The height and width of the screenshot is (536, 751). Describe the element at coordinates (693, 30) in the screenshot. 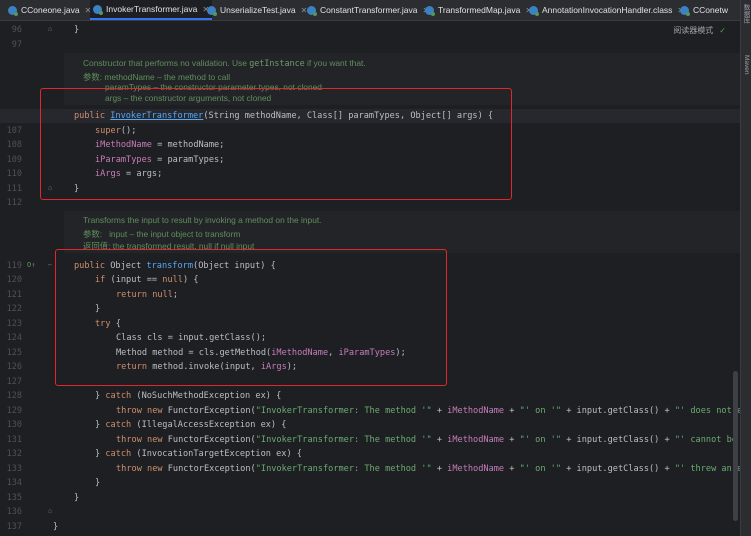

I see `reader-mode-label: 阅读器模式` at that location.